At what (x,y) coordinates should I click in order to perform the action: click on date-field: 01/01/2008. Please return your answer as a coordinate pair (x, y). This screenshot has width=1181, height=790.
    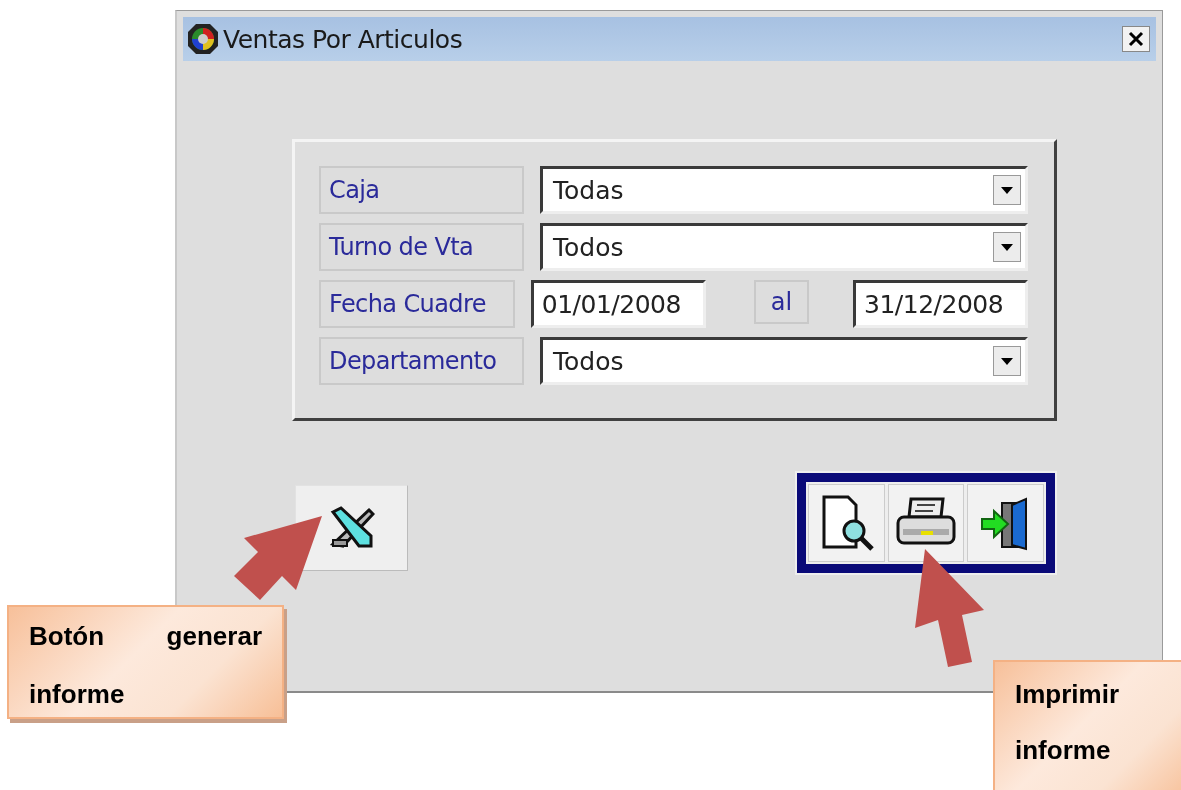
    Looking at the image, I should click on (618, 304).